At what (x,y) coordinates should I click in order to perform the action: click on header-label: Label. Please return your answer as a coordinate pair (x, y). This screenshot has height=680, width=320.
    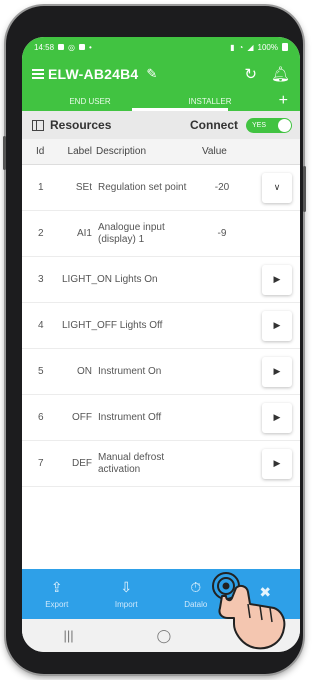
    Looking at the image, I should click on (79, 151).